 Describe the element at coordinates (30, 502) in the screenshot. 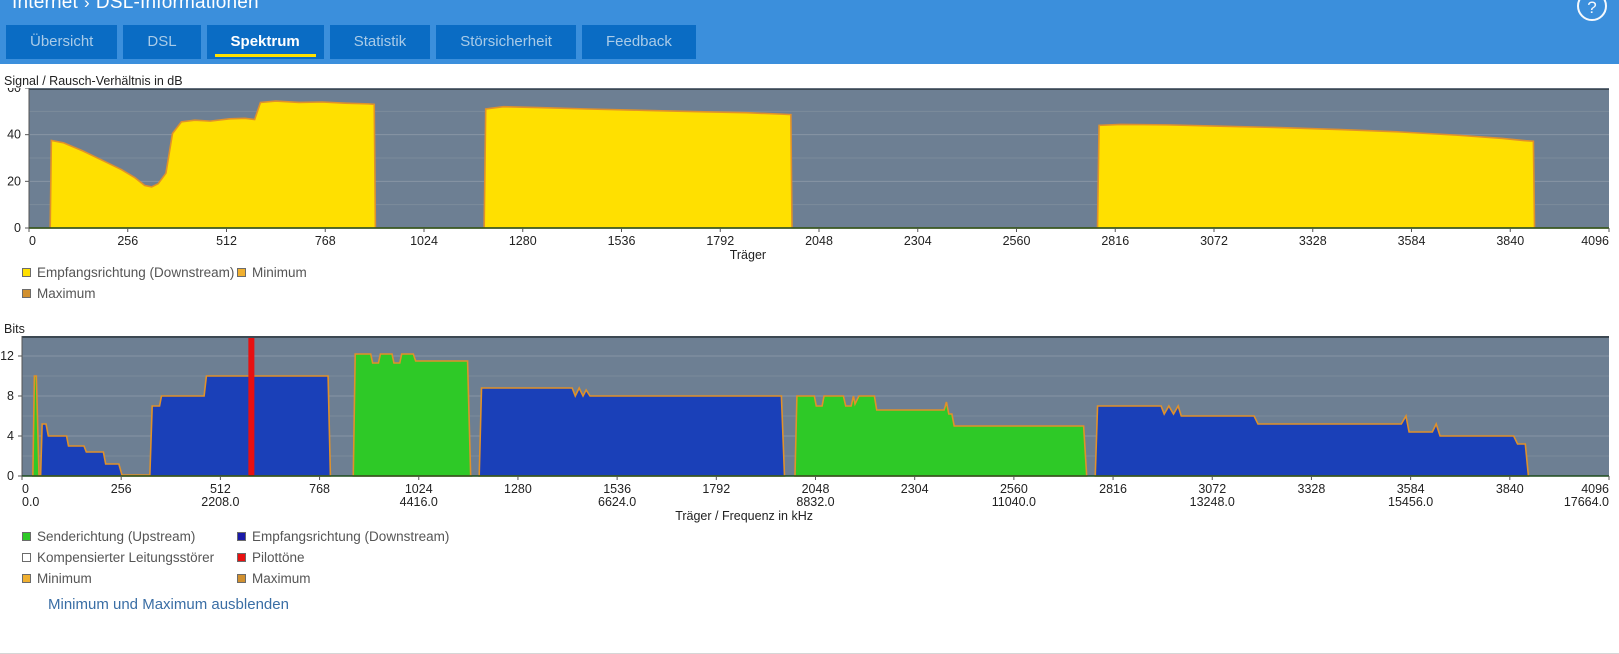

I see `svg-text: 0.0` at that location.